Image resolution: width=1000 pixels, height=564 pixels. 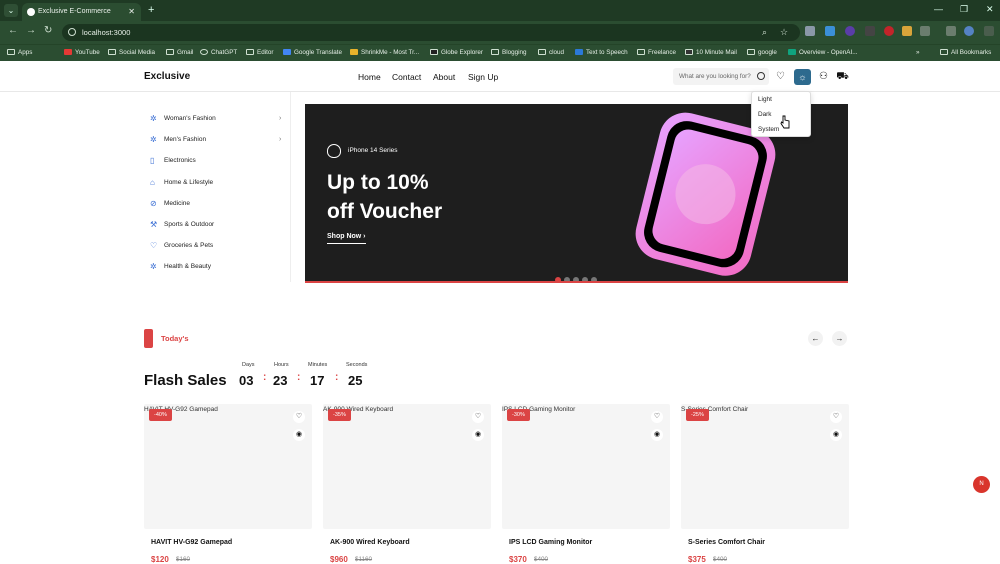 What do you see at coordinates (918, 53) in the screenshot?
I see `bookmarks-overflow-icon: »` at bounding box center [918, 53].